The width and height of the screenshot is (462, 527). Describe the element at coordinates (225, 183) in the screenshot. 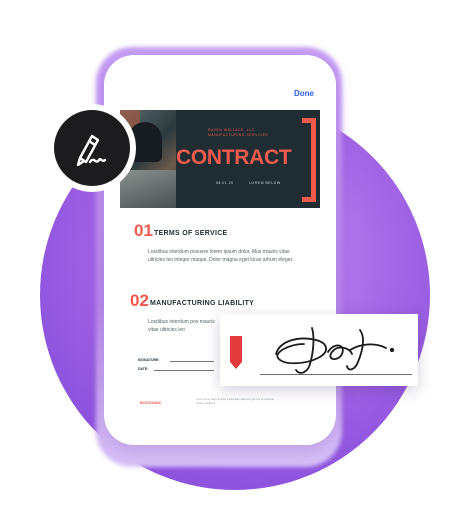

I see `banner-date: 08.01.20` at that location.